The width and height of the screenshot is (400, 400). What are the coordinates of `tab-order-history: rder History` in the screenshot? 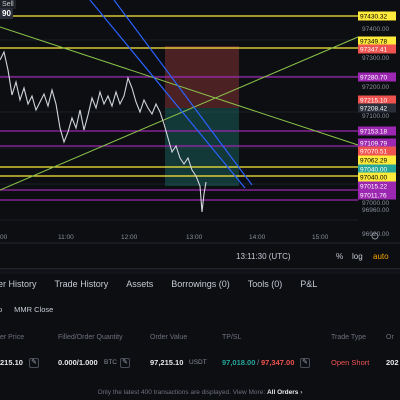 It's located at (18, 284).